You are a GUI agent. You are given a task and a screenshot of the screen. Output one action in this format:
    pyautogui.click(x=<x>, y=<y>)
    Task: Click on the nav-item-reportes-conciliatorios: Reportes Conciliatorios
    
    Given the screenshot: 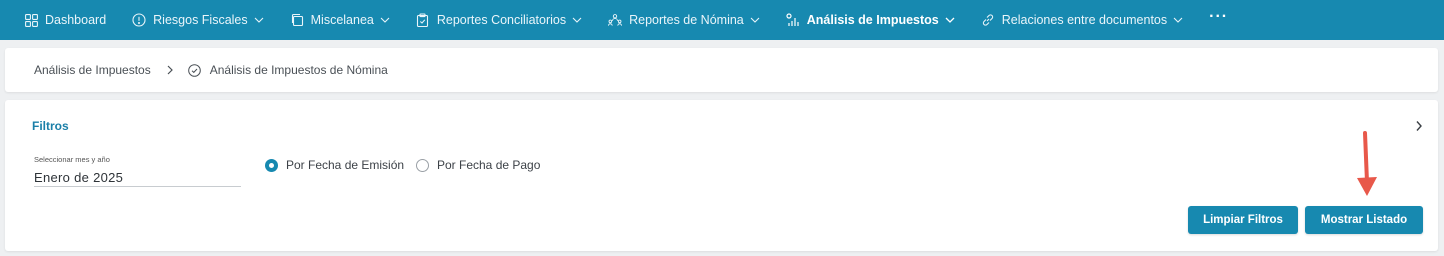 What is the action you would take?
    pyautogui.click(x=499, y=20)
    